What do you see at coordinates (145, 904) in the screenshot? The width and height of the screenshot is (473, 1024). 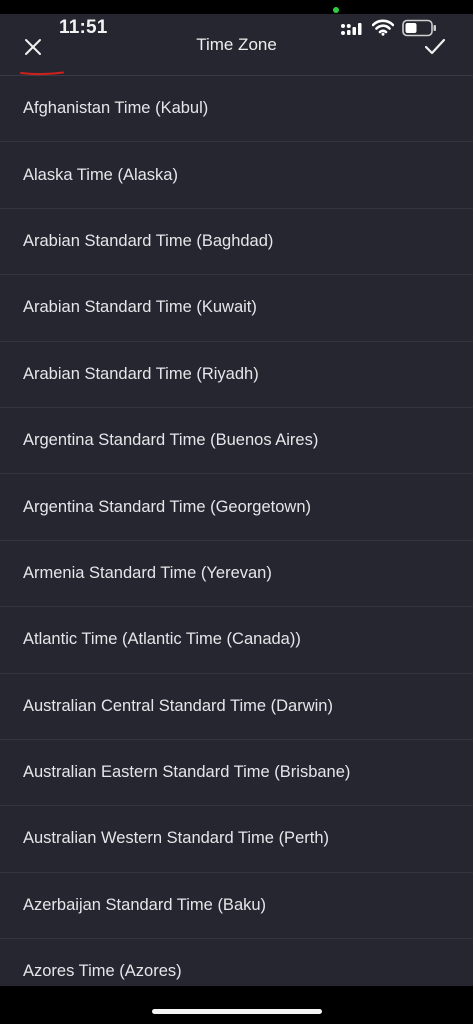 I see `time-zone-label: Azerbaijan Standard Time (Baku)` at bounding box center [145, 904].